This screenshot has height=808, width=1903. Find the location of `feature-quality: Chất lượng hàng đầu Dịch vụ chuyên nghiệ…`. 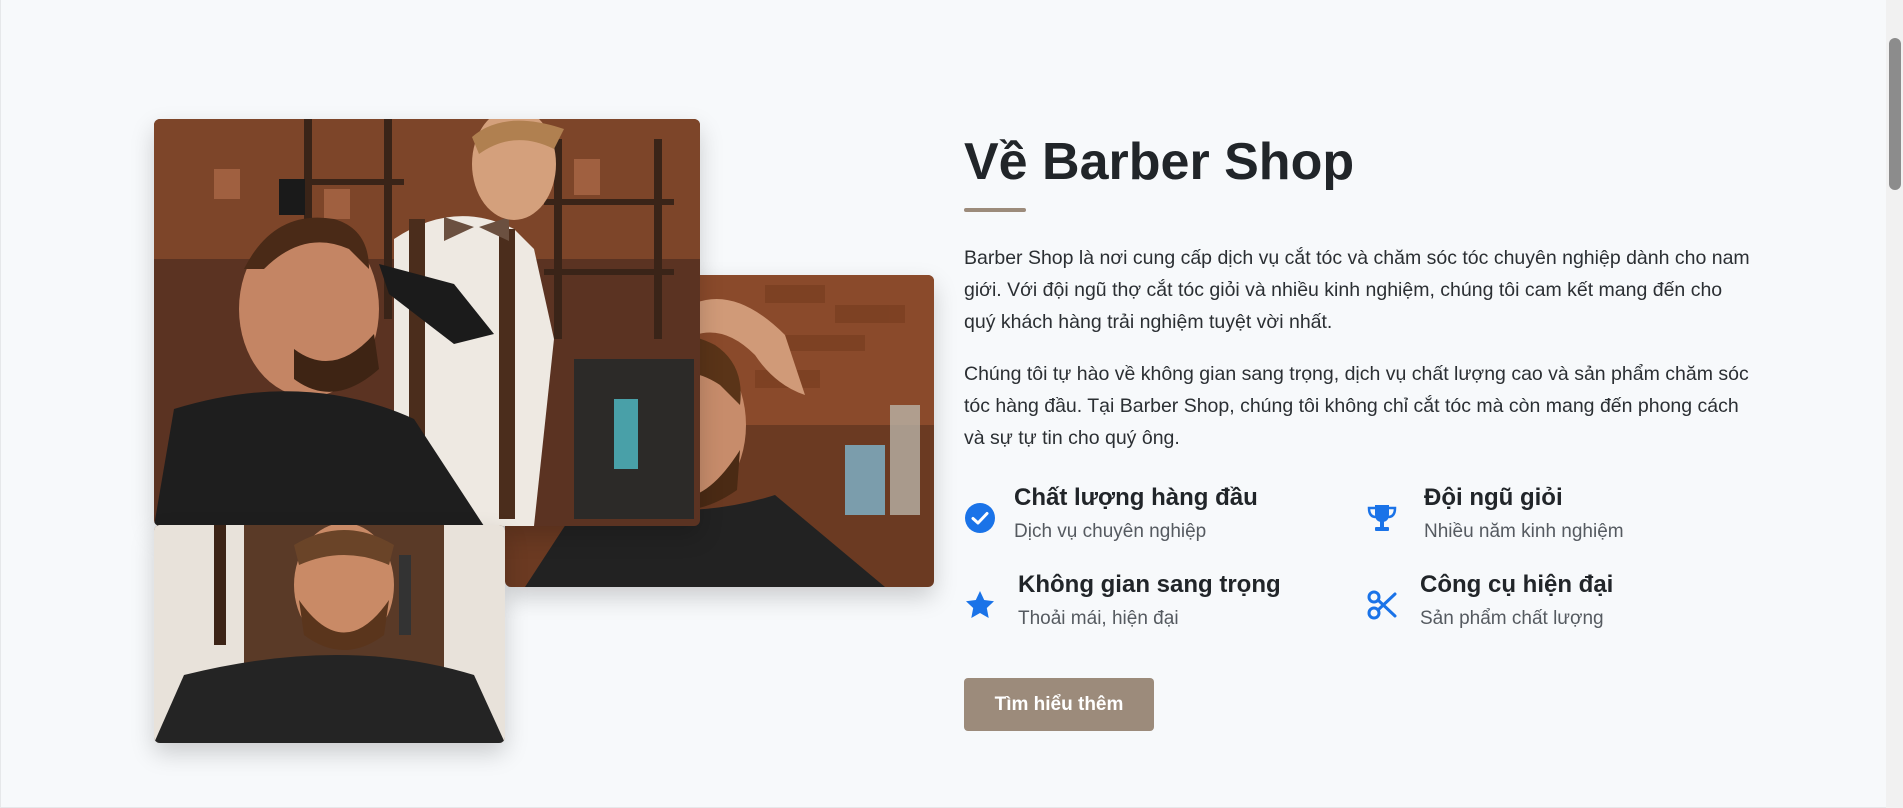

feature-quality: Chất lượng hàng đầu Dịch vụ chuyên nghiệ… is located at coordinates (1164, 517).